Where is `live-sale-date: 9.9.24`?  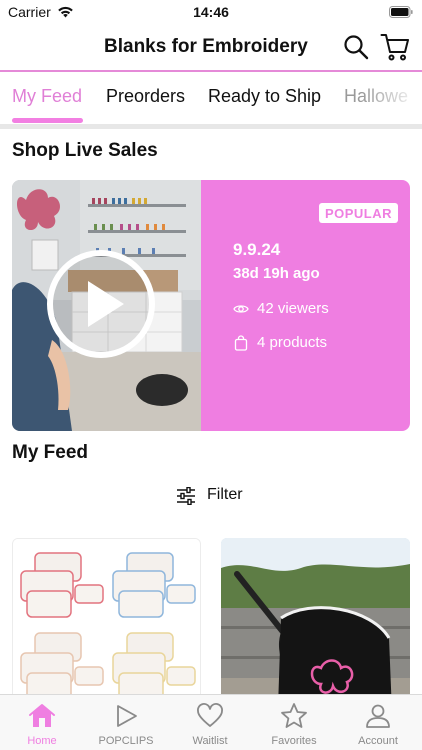
live-sale-date: 9.9.24 is located at coordinates (257, 249).